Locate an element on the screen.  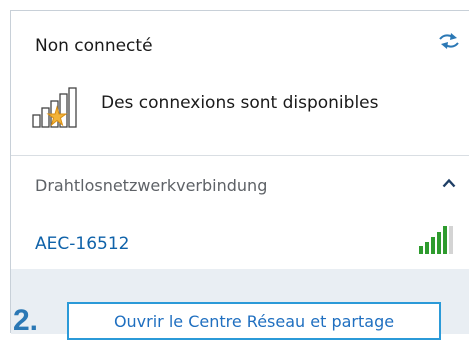
wifi-signal-full-icon is located at coordinates (436, 240).